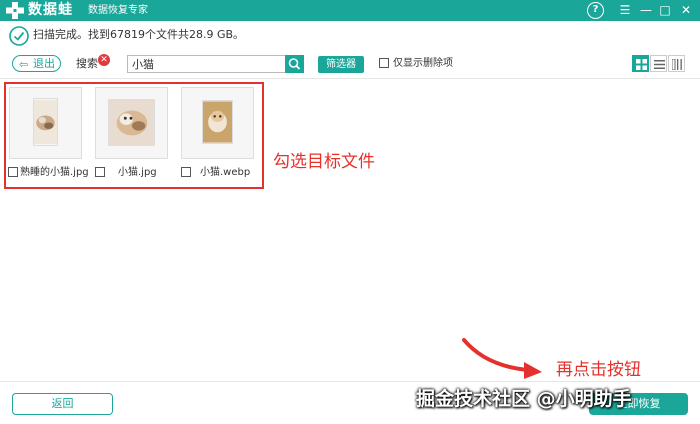  I want to click on scan-status-bar: 扫描完成。找到67819个文件共28.9 GB。, so click(350, 35).